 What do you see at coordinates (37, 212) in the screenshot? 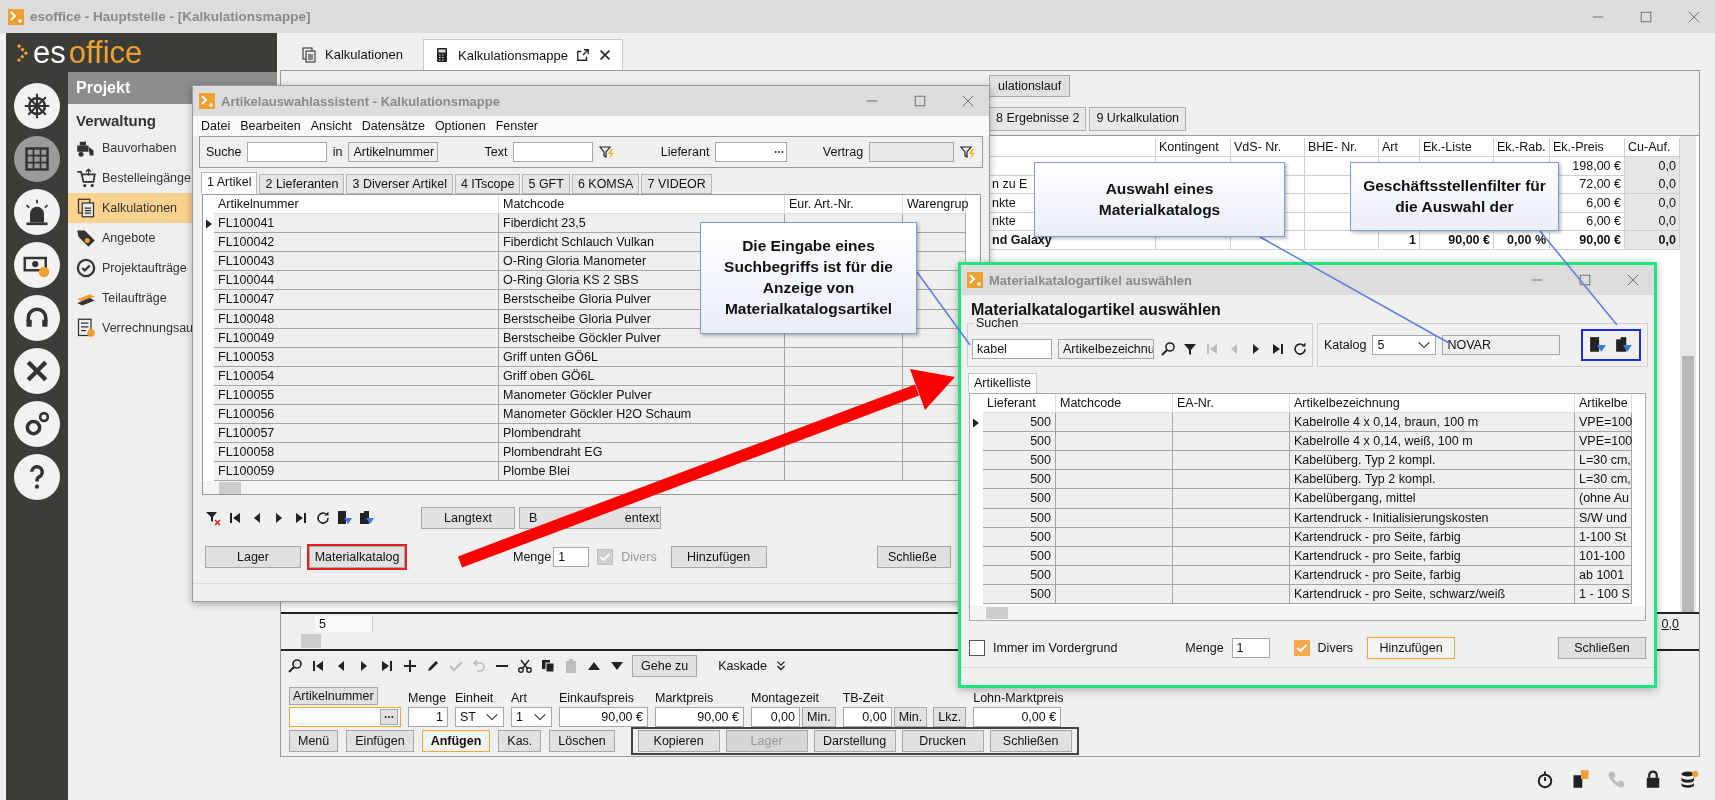
I see `siren-icon` at bounding box center [37, 212].